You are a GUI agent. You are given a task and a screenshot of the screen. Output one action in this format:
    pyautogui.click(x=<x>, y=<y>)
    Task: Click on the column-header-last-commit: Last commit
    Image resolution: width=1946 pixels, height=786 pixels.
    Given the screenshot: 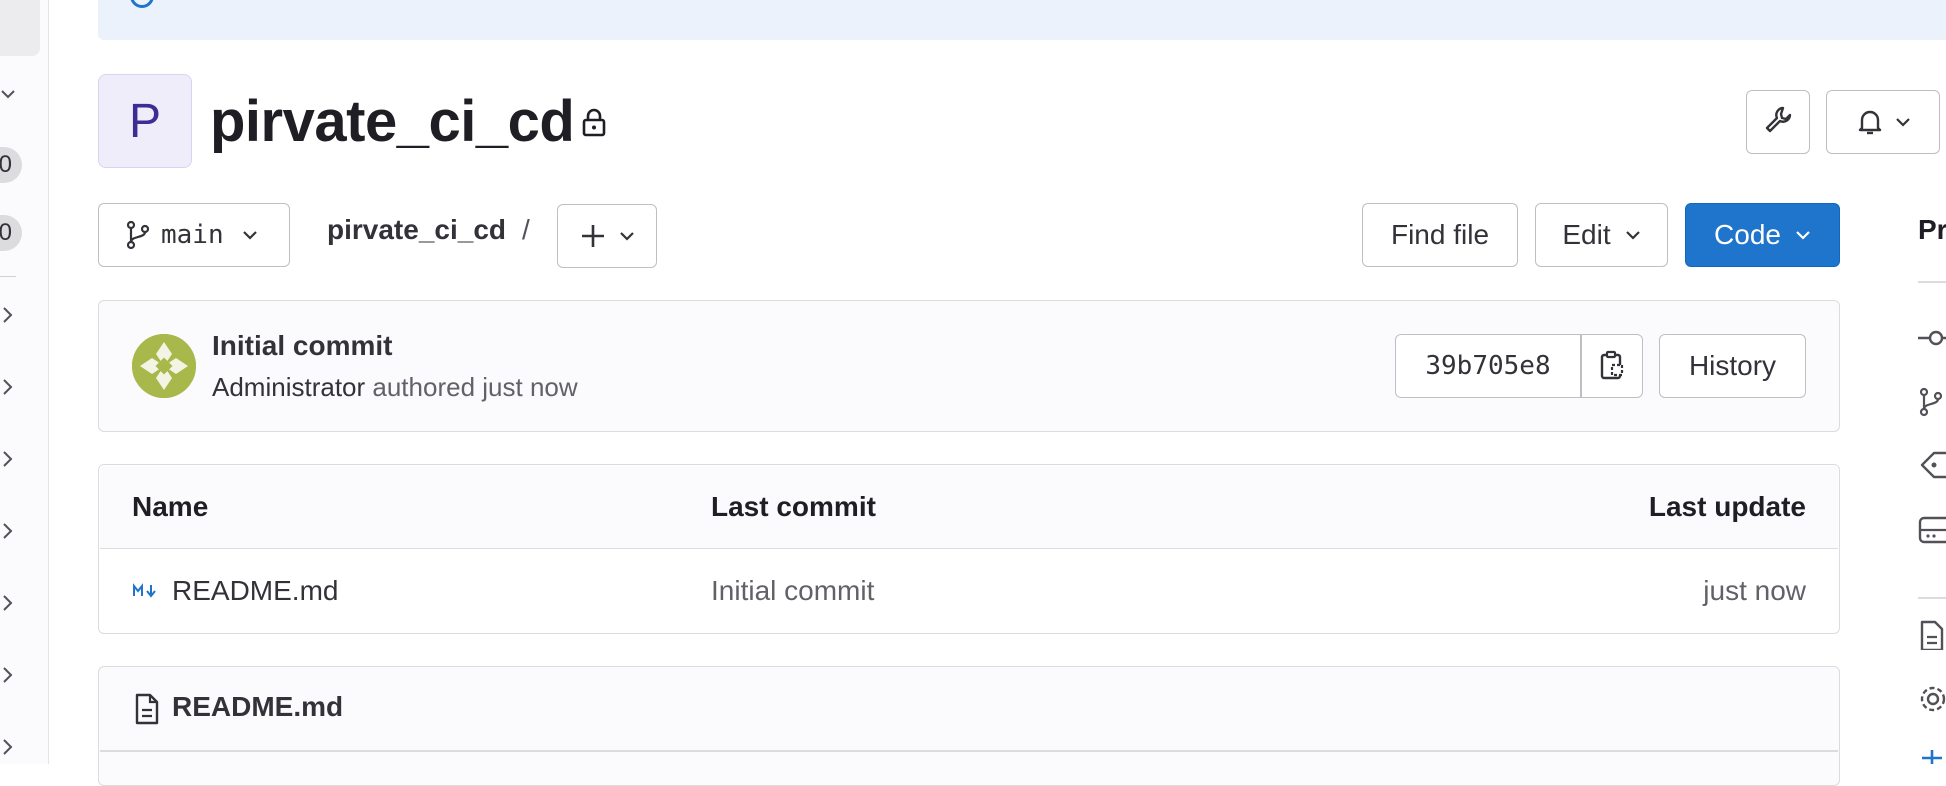 What is the action you would take?
    pyautogui.click(x=793, y=506)
    